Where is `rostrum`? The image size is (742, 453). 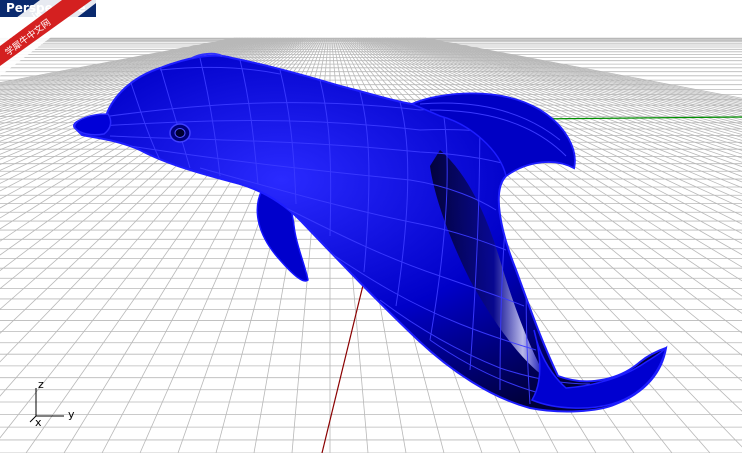 rostrum is located at coordinates (92, 124).